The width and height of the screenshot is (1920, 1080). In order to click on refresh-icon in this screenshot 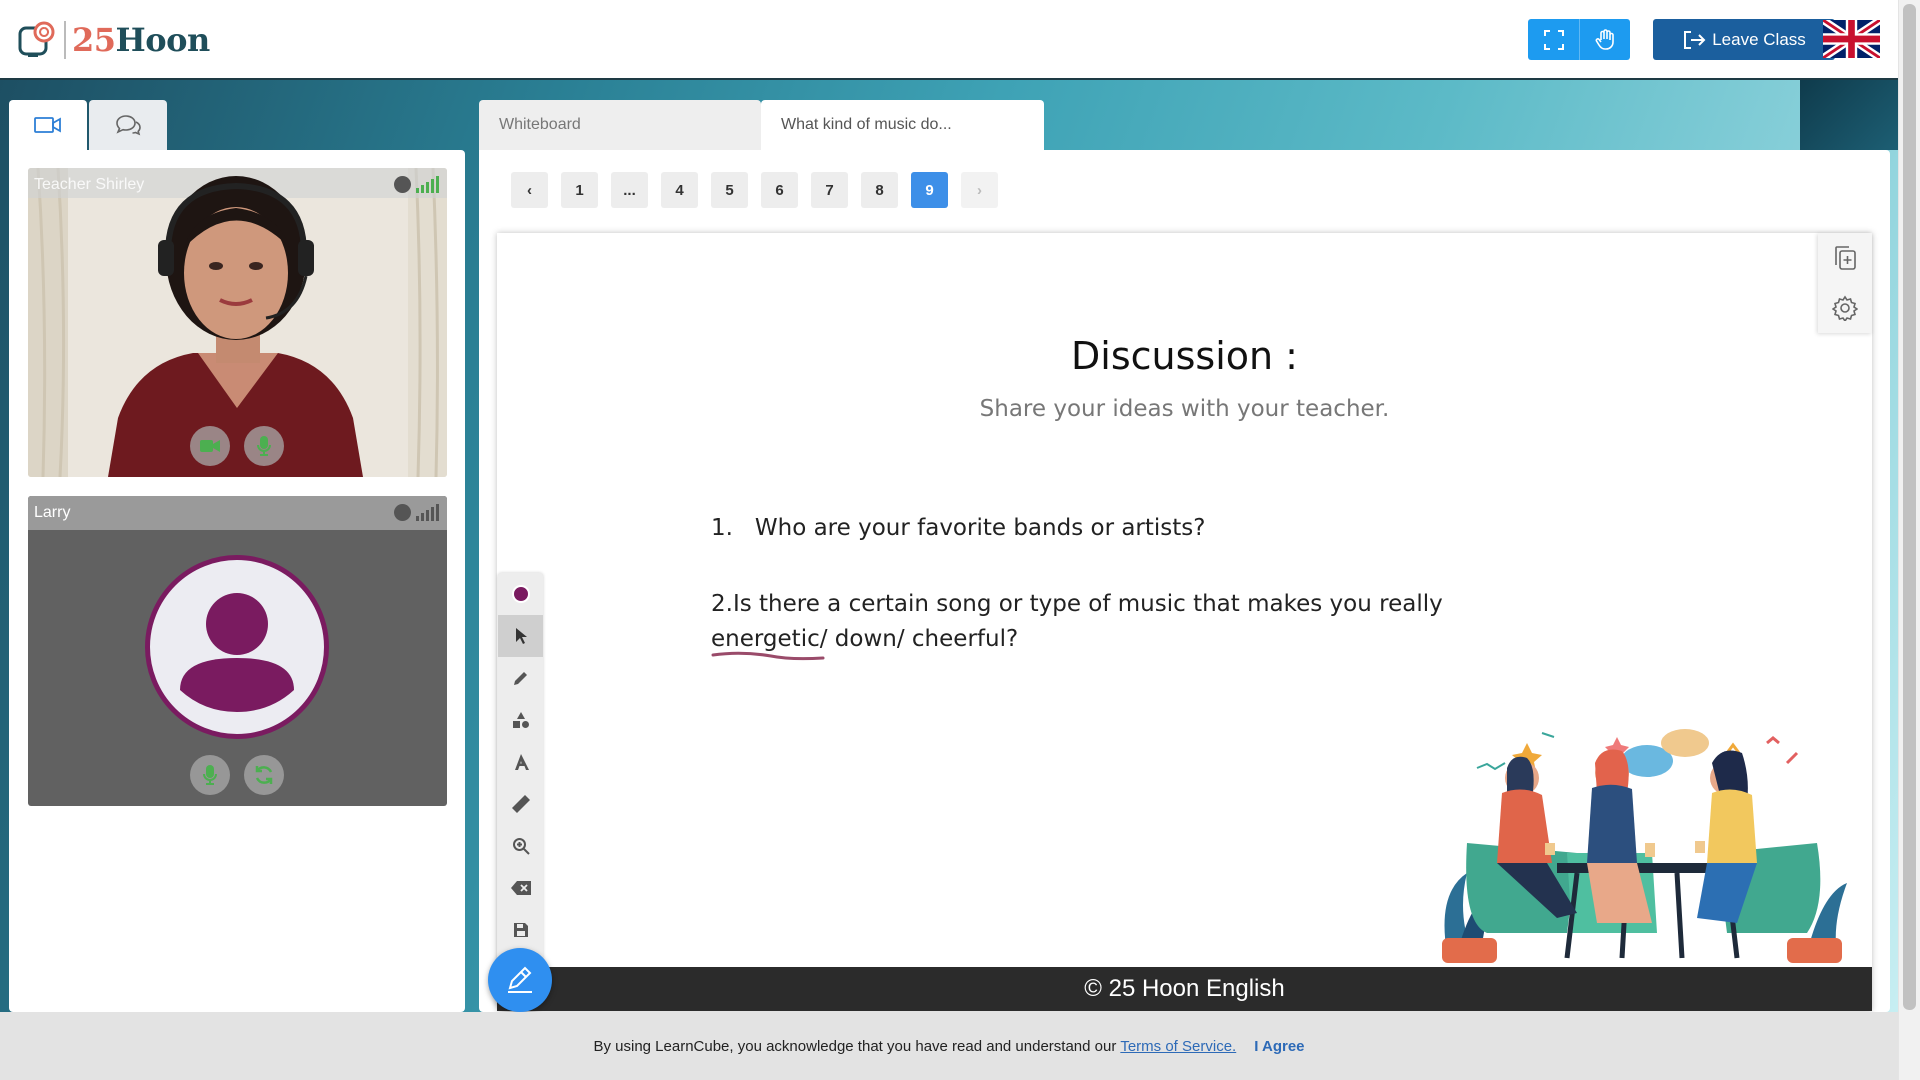, I will do `click(264, 775)`.